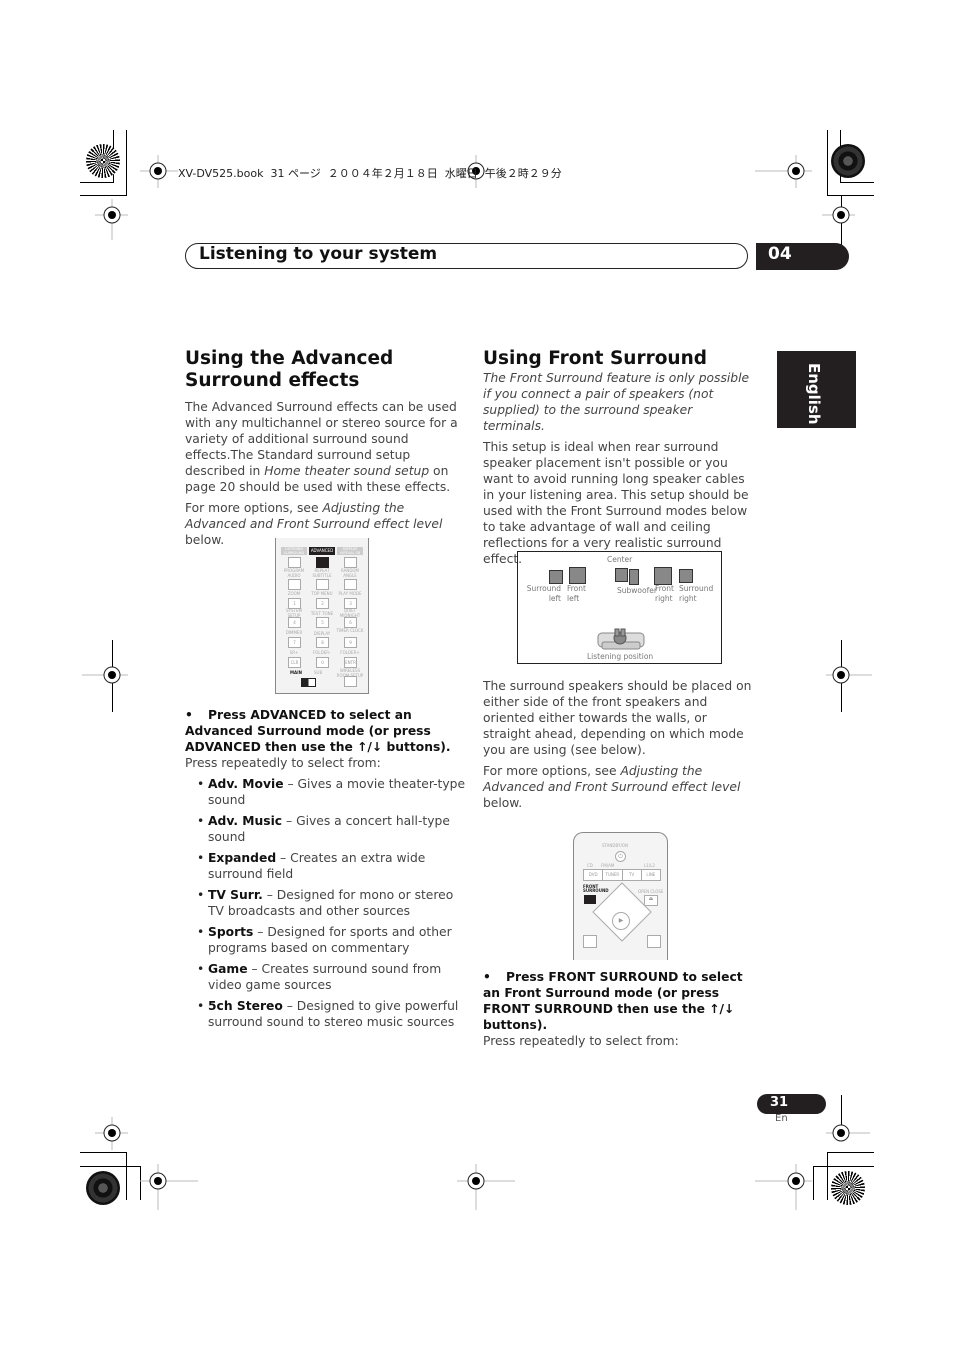  What do you see at coordinates (294, 652) in the screenshot?
I see `remote-label: SR+` at bounding box center [294, 652].